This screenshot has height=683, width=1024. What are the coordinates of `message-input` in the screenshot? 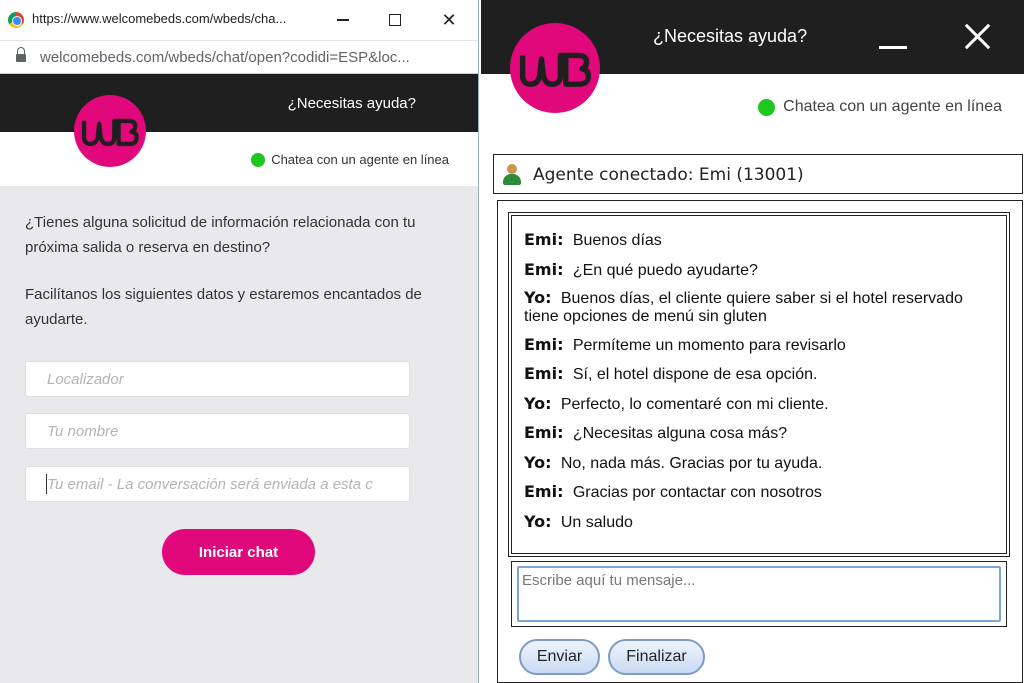 It's located at (759, 594).